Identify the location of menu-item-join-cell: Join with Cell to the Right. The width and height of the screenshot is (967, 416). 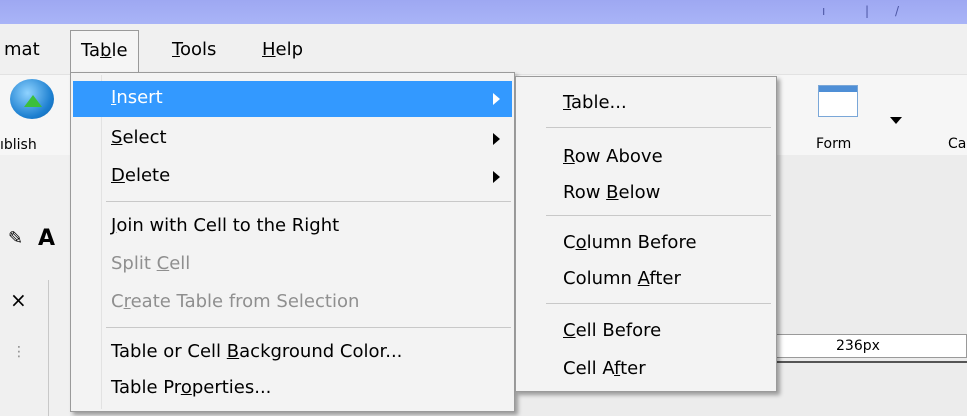
(292, 227).